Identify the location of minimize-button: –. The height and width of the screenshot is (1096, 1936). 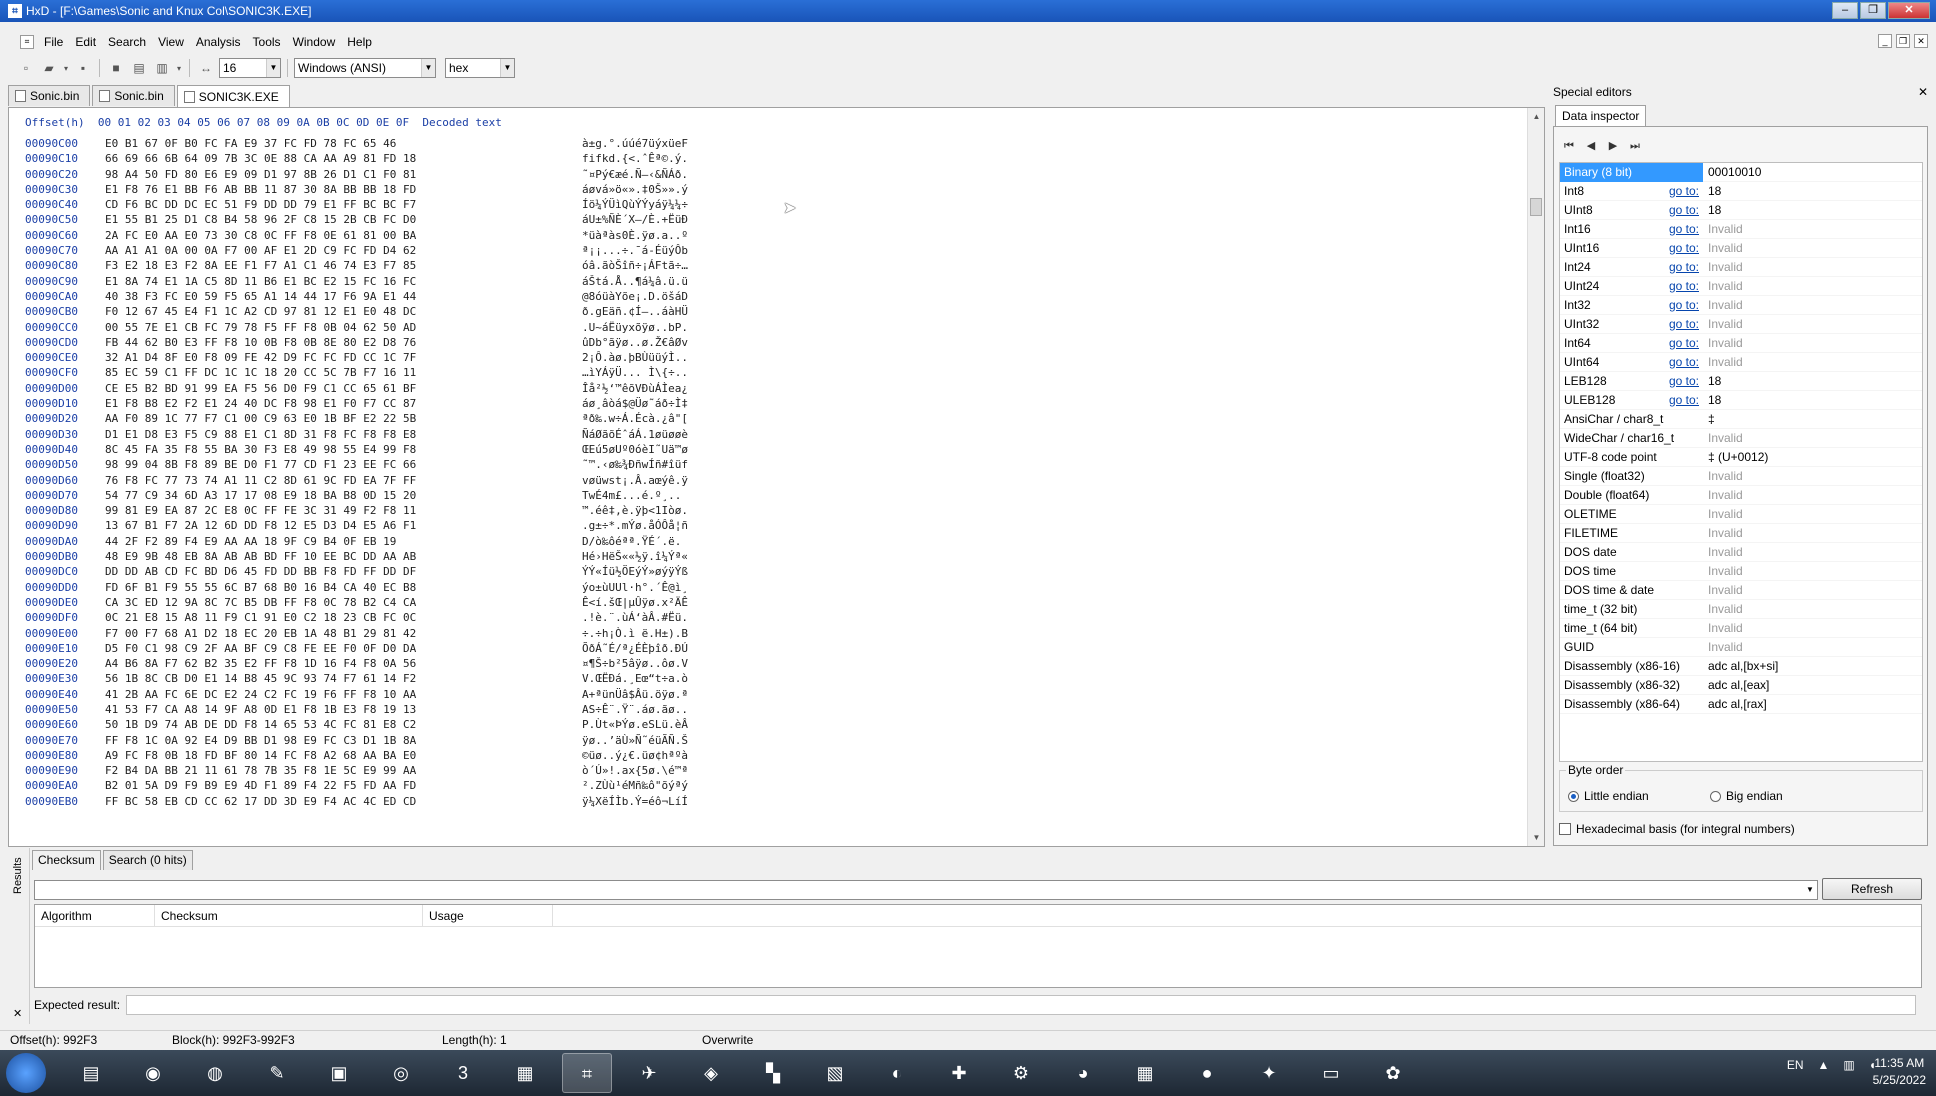
(1845, 10).